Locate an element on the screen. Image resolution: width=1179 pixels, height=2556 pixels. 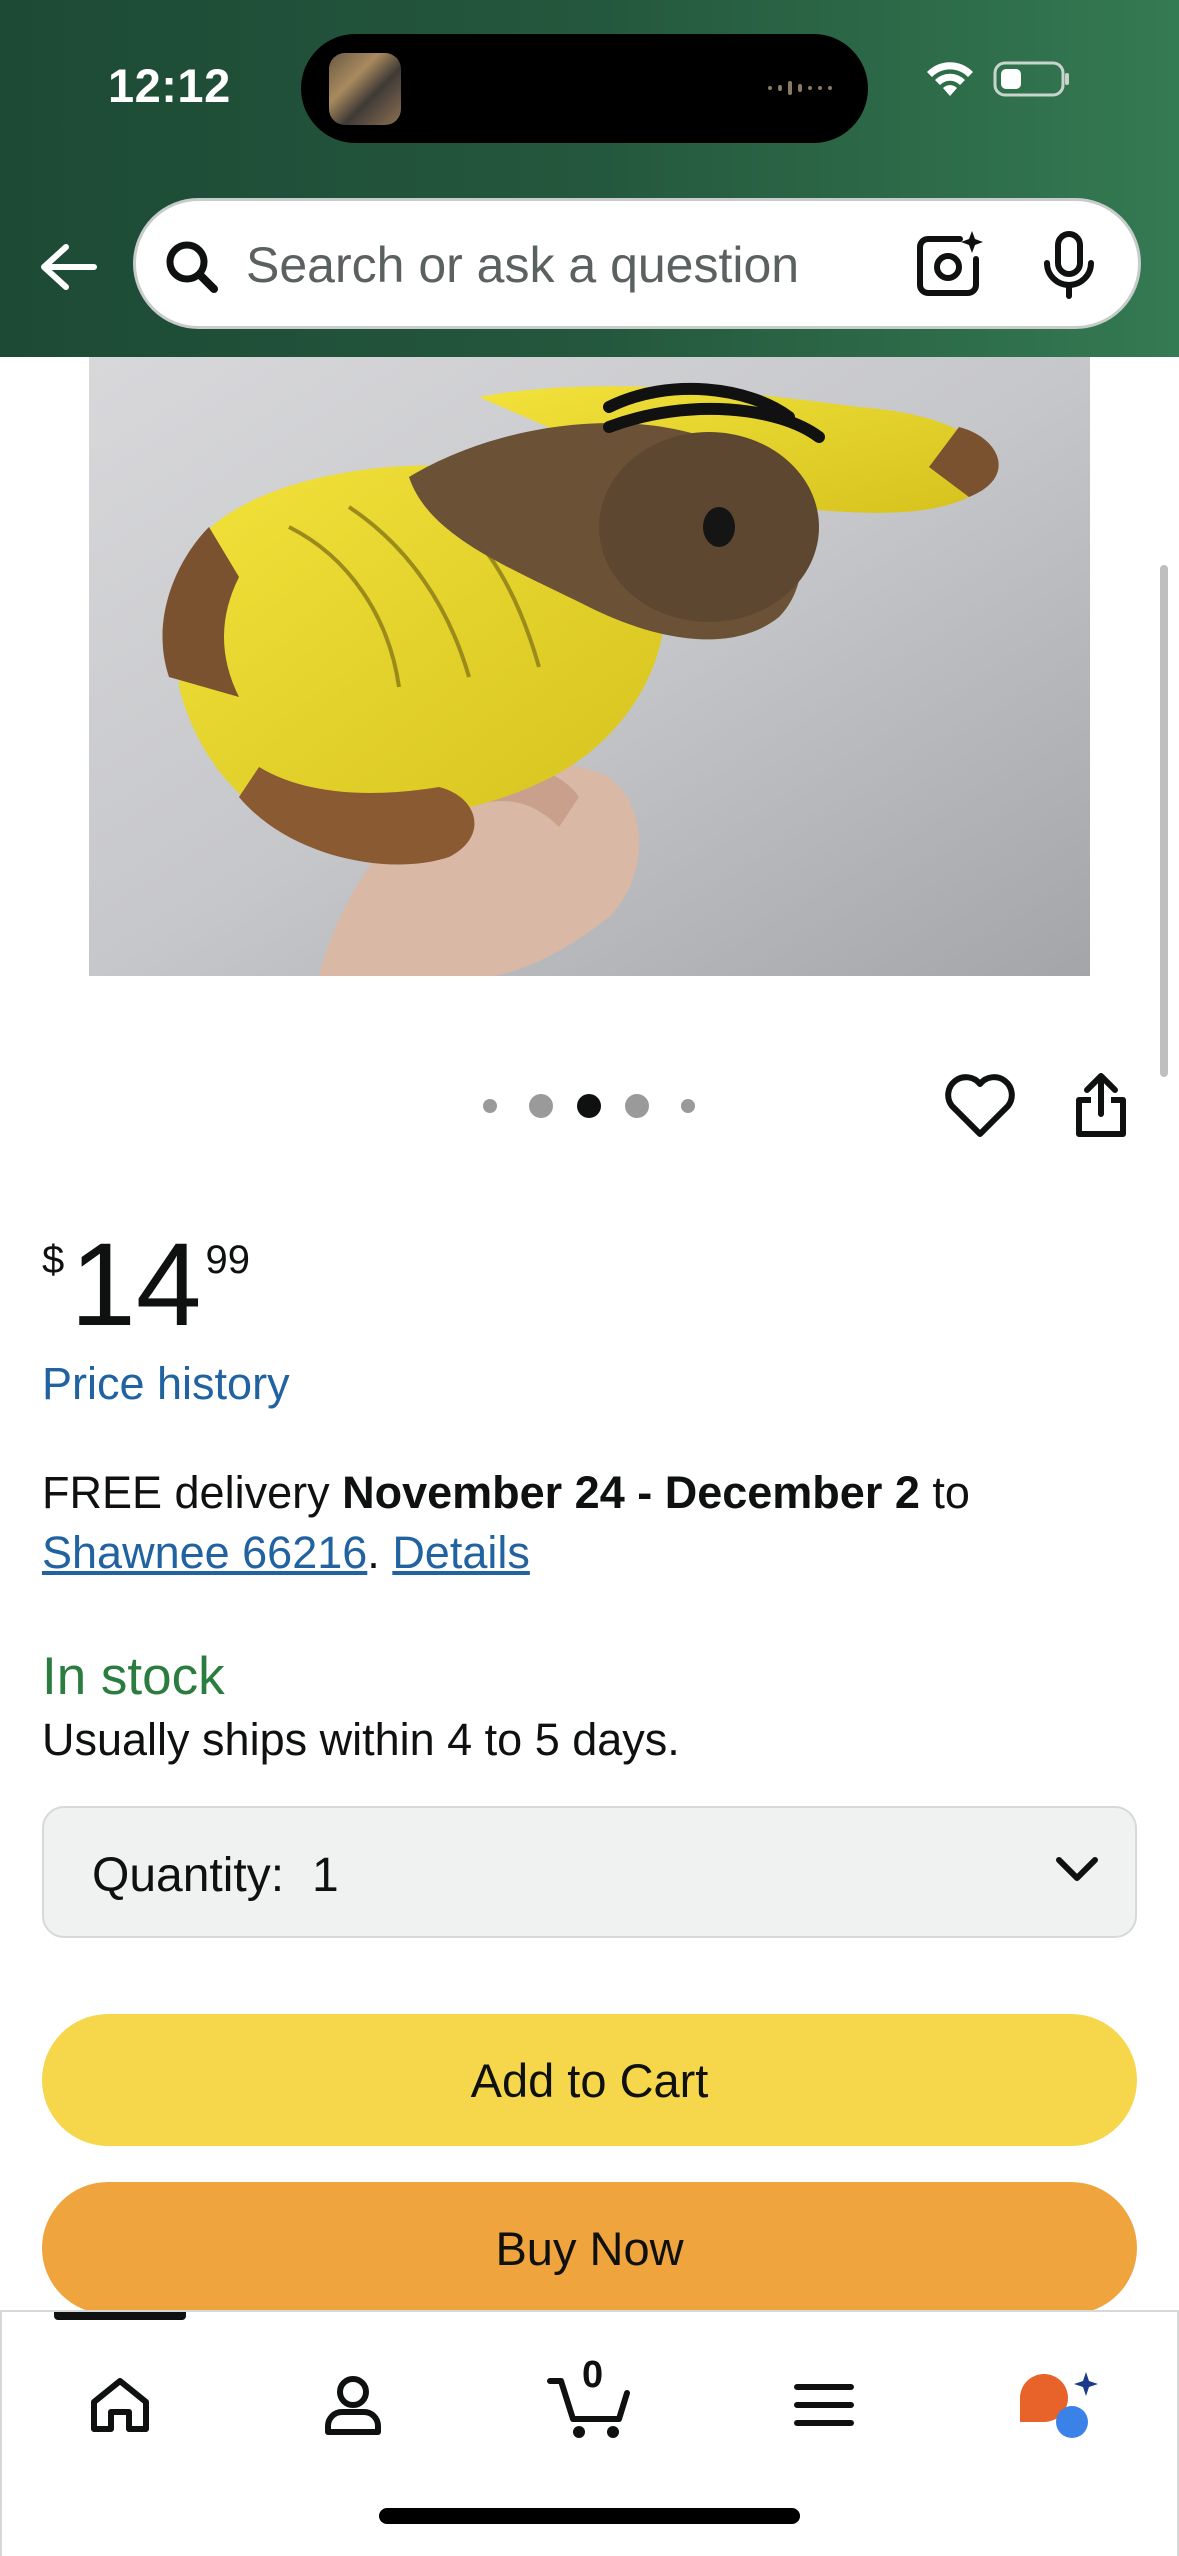
scrollbar is located at coordinates (1164, 821).